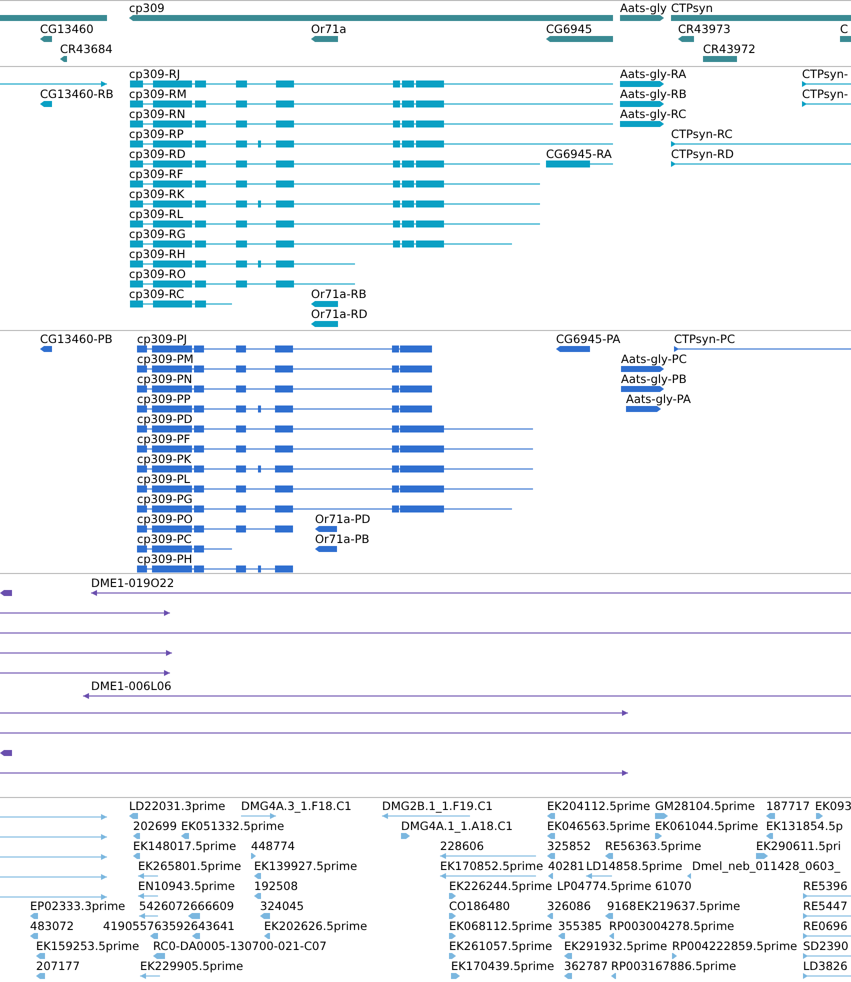  Describe the element at coordinates (165, 499) in the screenshot. I see `feature-label: cp309-PG` at that location.